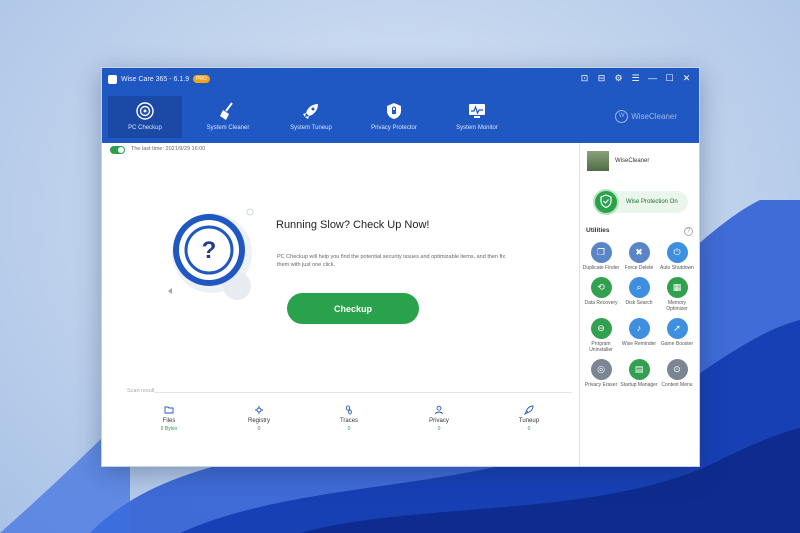 The image size is (800, 533). I want to click on eye-off-icon: ◎, so click(601, 369).